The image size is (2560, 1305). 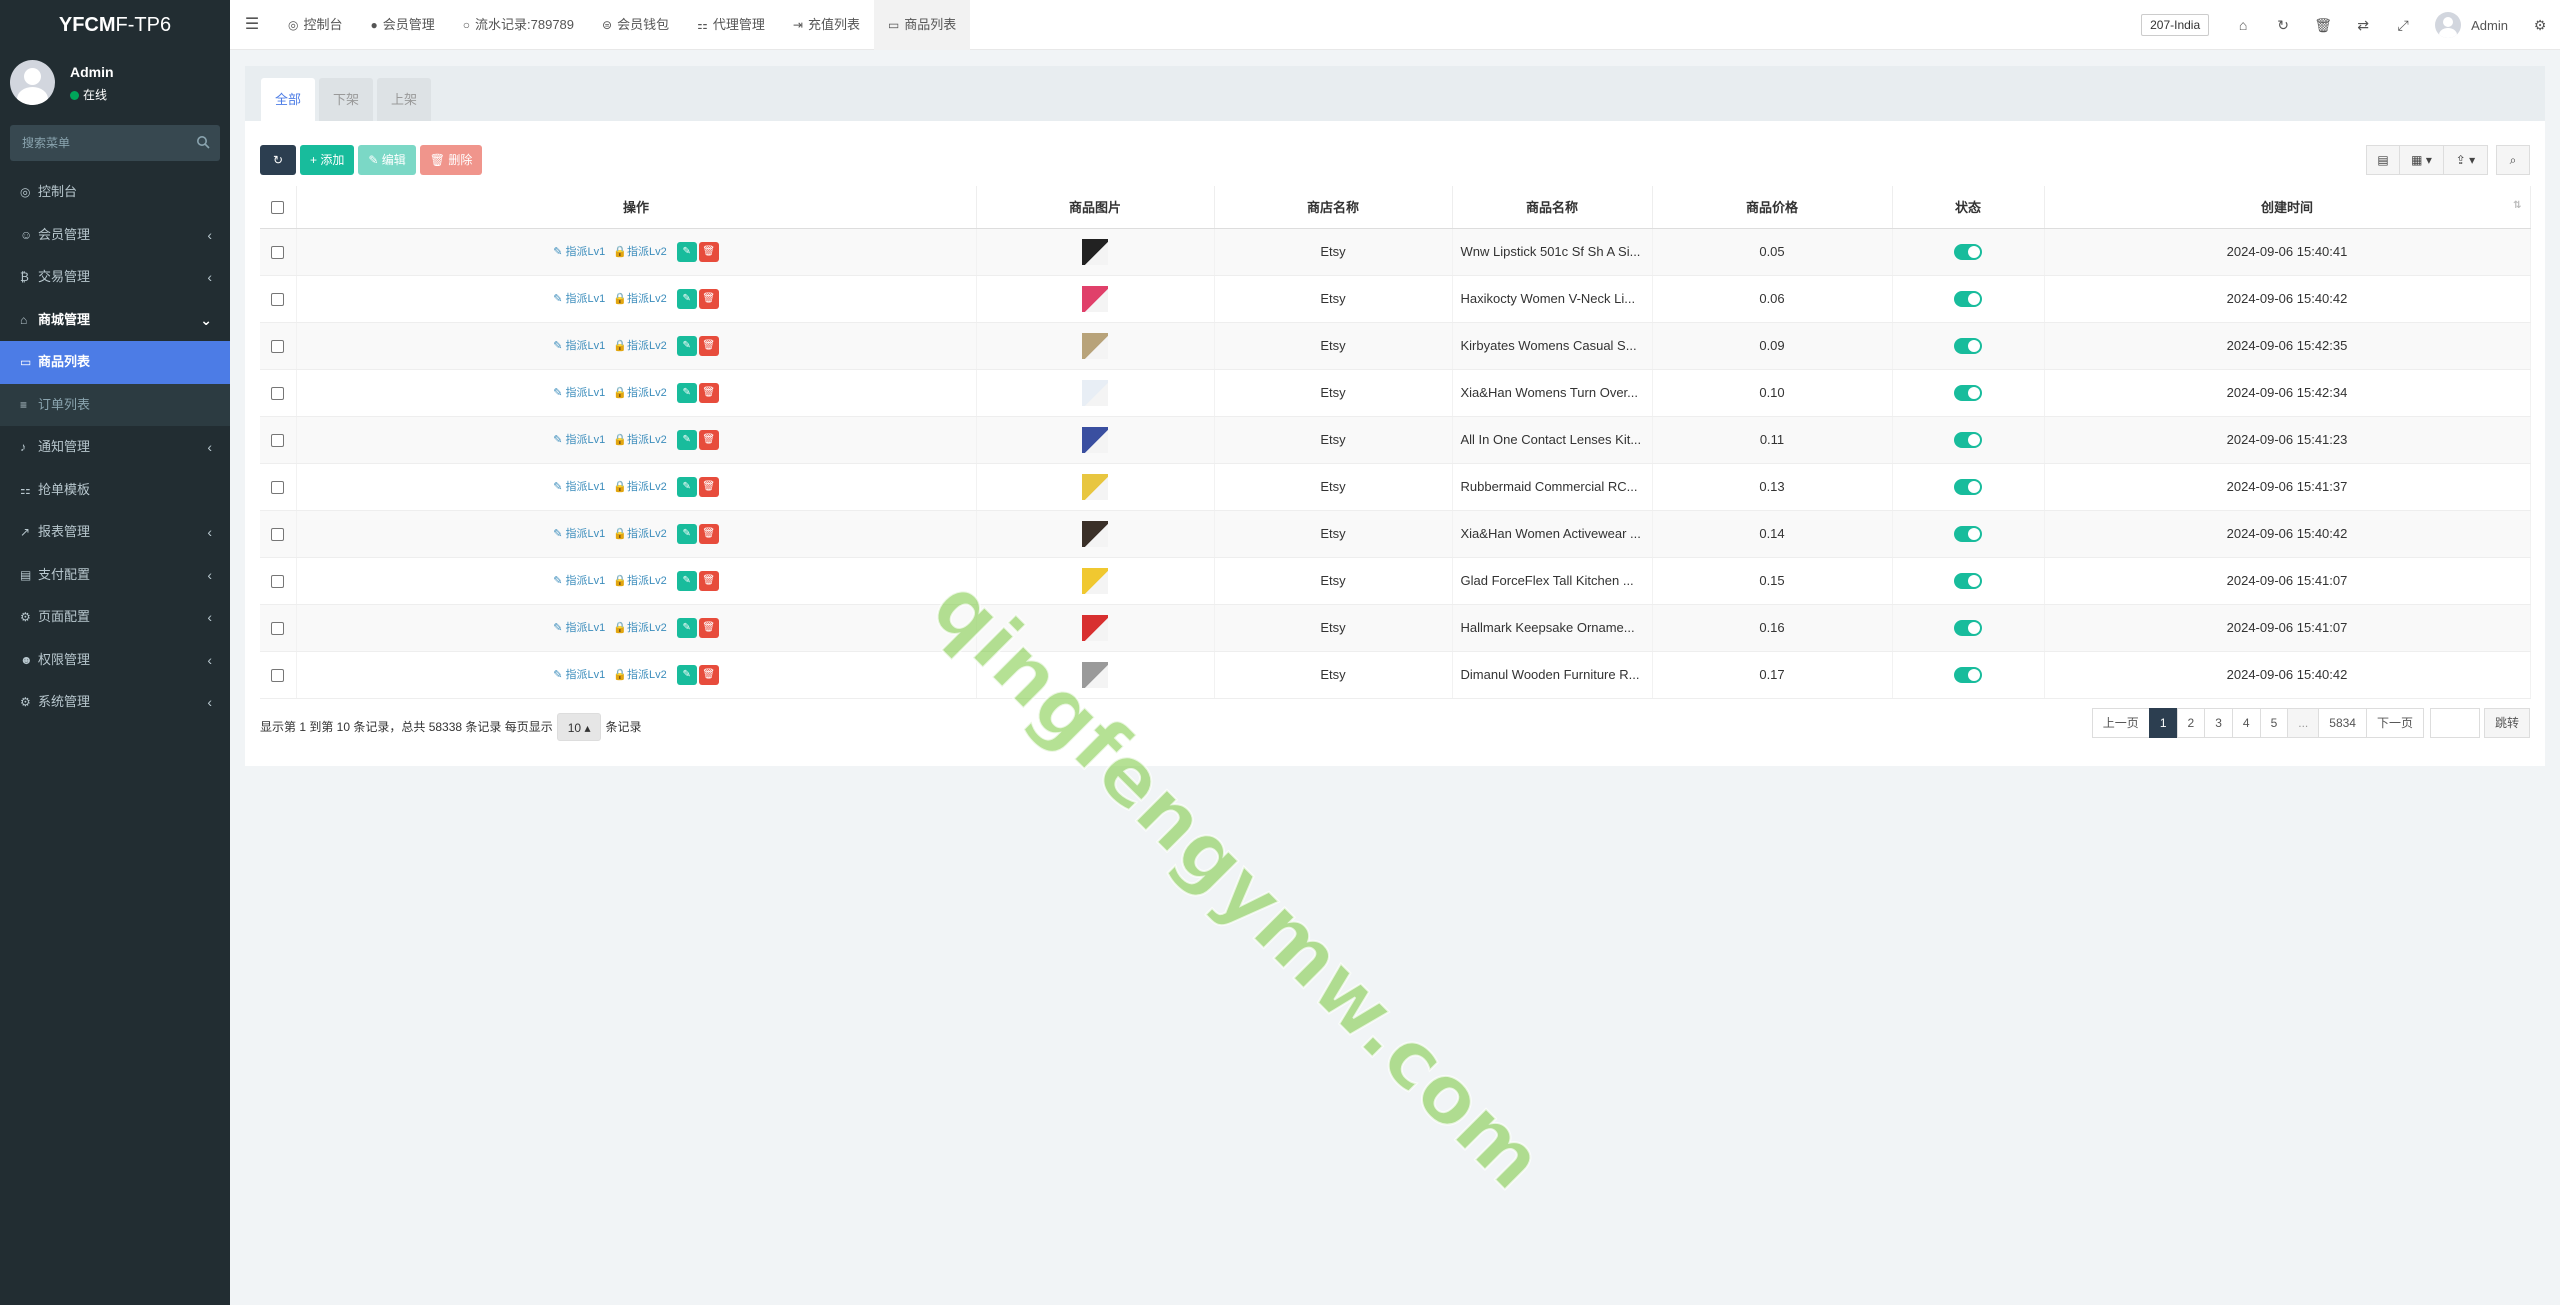 What do you see at coordinates (404, 99) in the screenshot?
I see `tab-online: 上架` at bounding box center [404, 99].